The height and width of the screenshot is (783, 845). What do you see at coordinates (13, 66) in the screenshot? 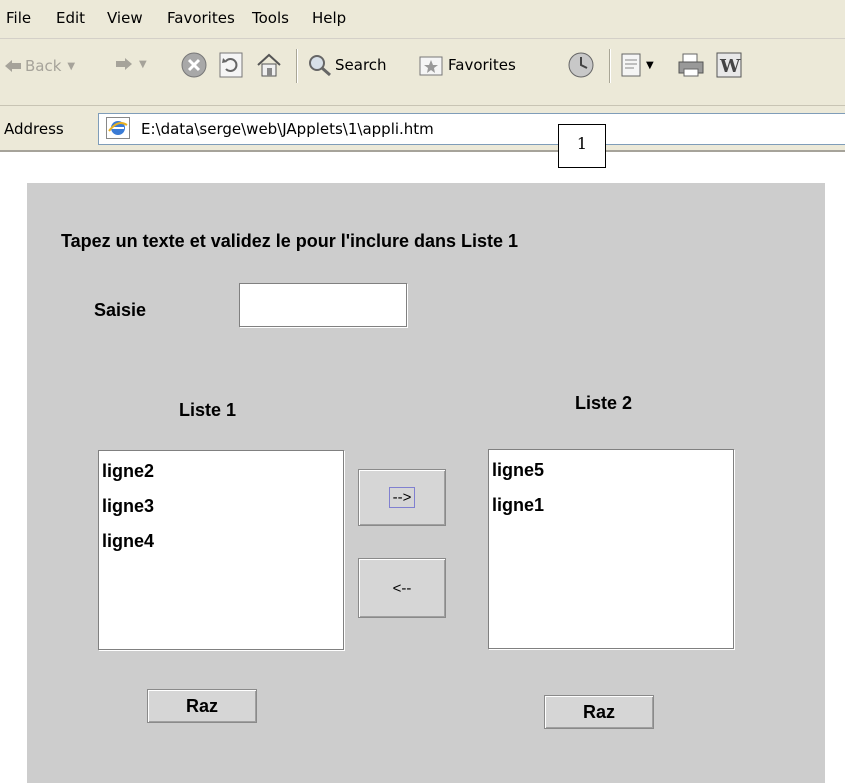
I see `back-arrow-icon` at bounding box center [13, 66].